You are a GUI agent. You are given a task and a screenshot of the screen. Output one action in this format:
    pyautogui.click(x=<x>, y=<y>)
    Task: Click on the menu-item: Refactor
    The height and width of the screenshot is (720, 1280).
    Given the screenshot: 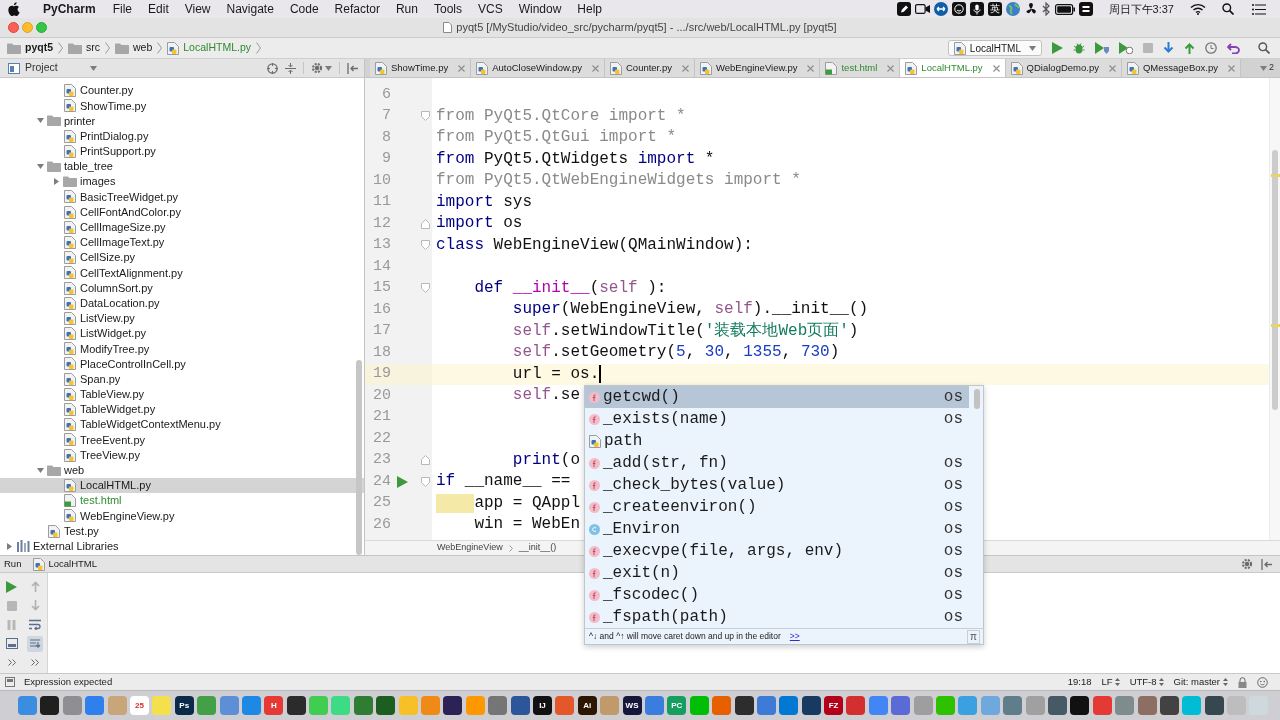 What is the action you would take?
    pyautogui.click(x=357, y=9)
    